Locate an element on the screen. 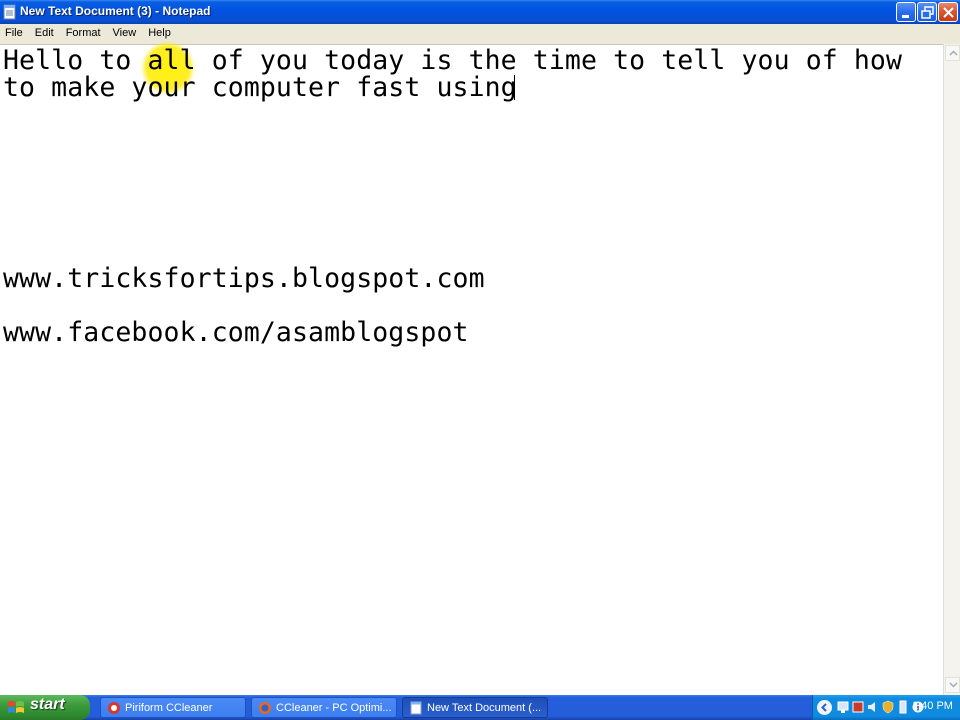  chevron-up-icon is located at coordinates (953, 53).